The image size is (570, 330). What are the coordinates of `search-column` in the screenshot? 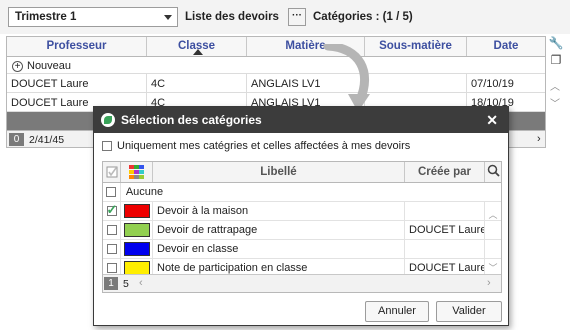 It's located at (493, 172).